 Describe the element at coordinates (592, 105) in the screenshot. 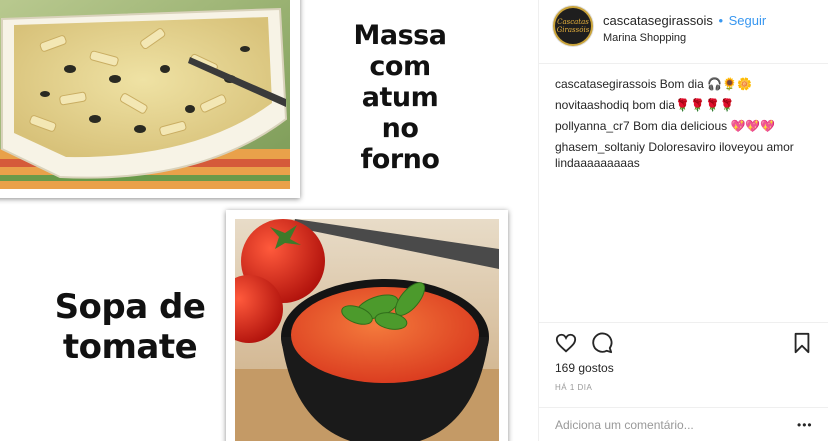

I see `comment-username: novitaashodiq` at that location.